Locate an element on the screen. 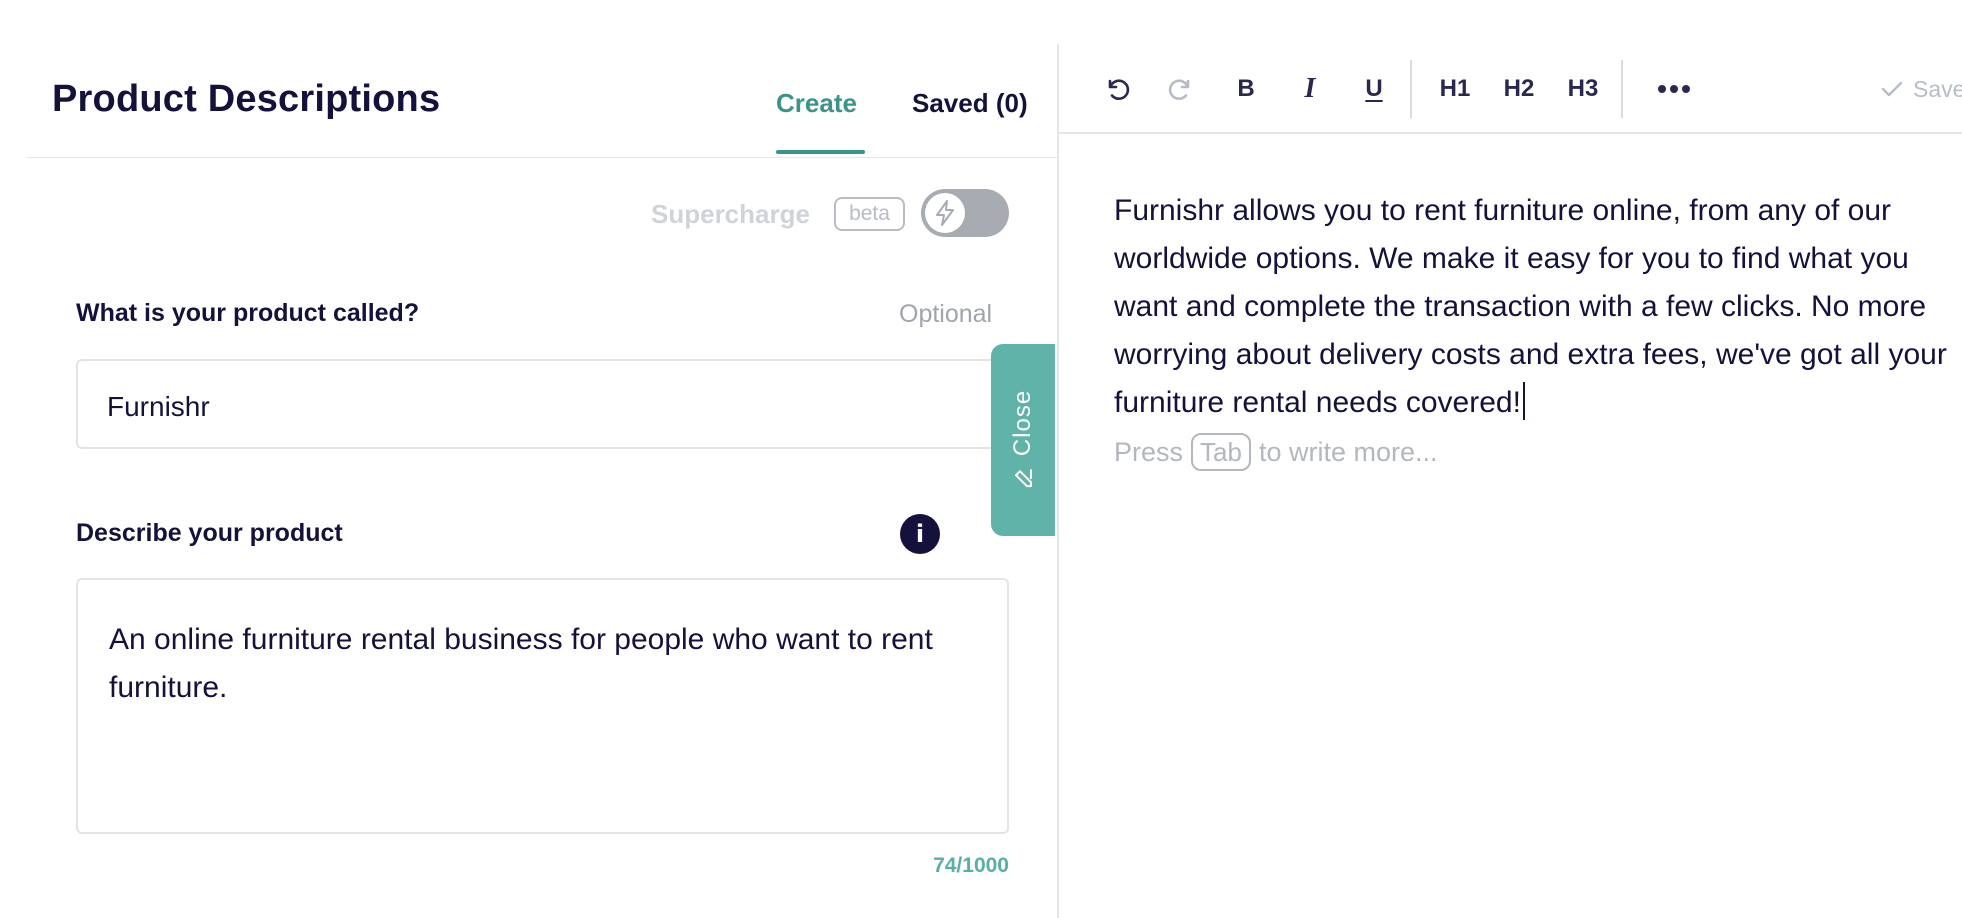  bold-button: B is located at coordinates (1246, 89).